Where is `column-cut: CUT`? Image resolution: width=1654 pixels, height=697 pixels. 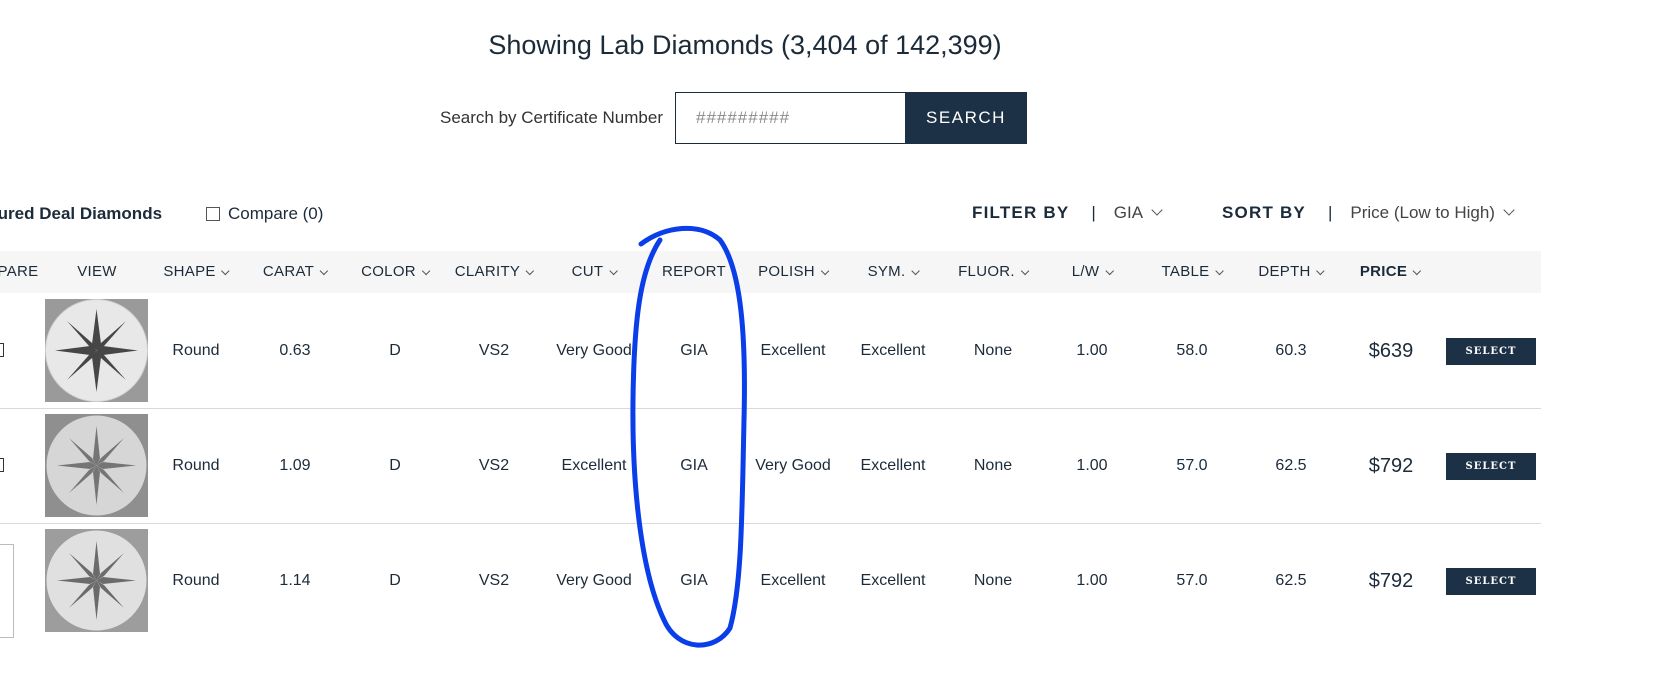
column-cut: CUT is located at coordinates (595, 272).